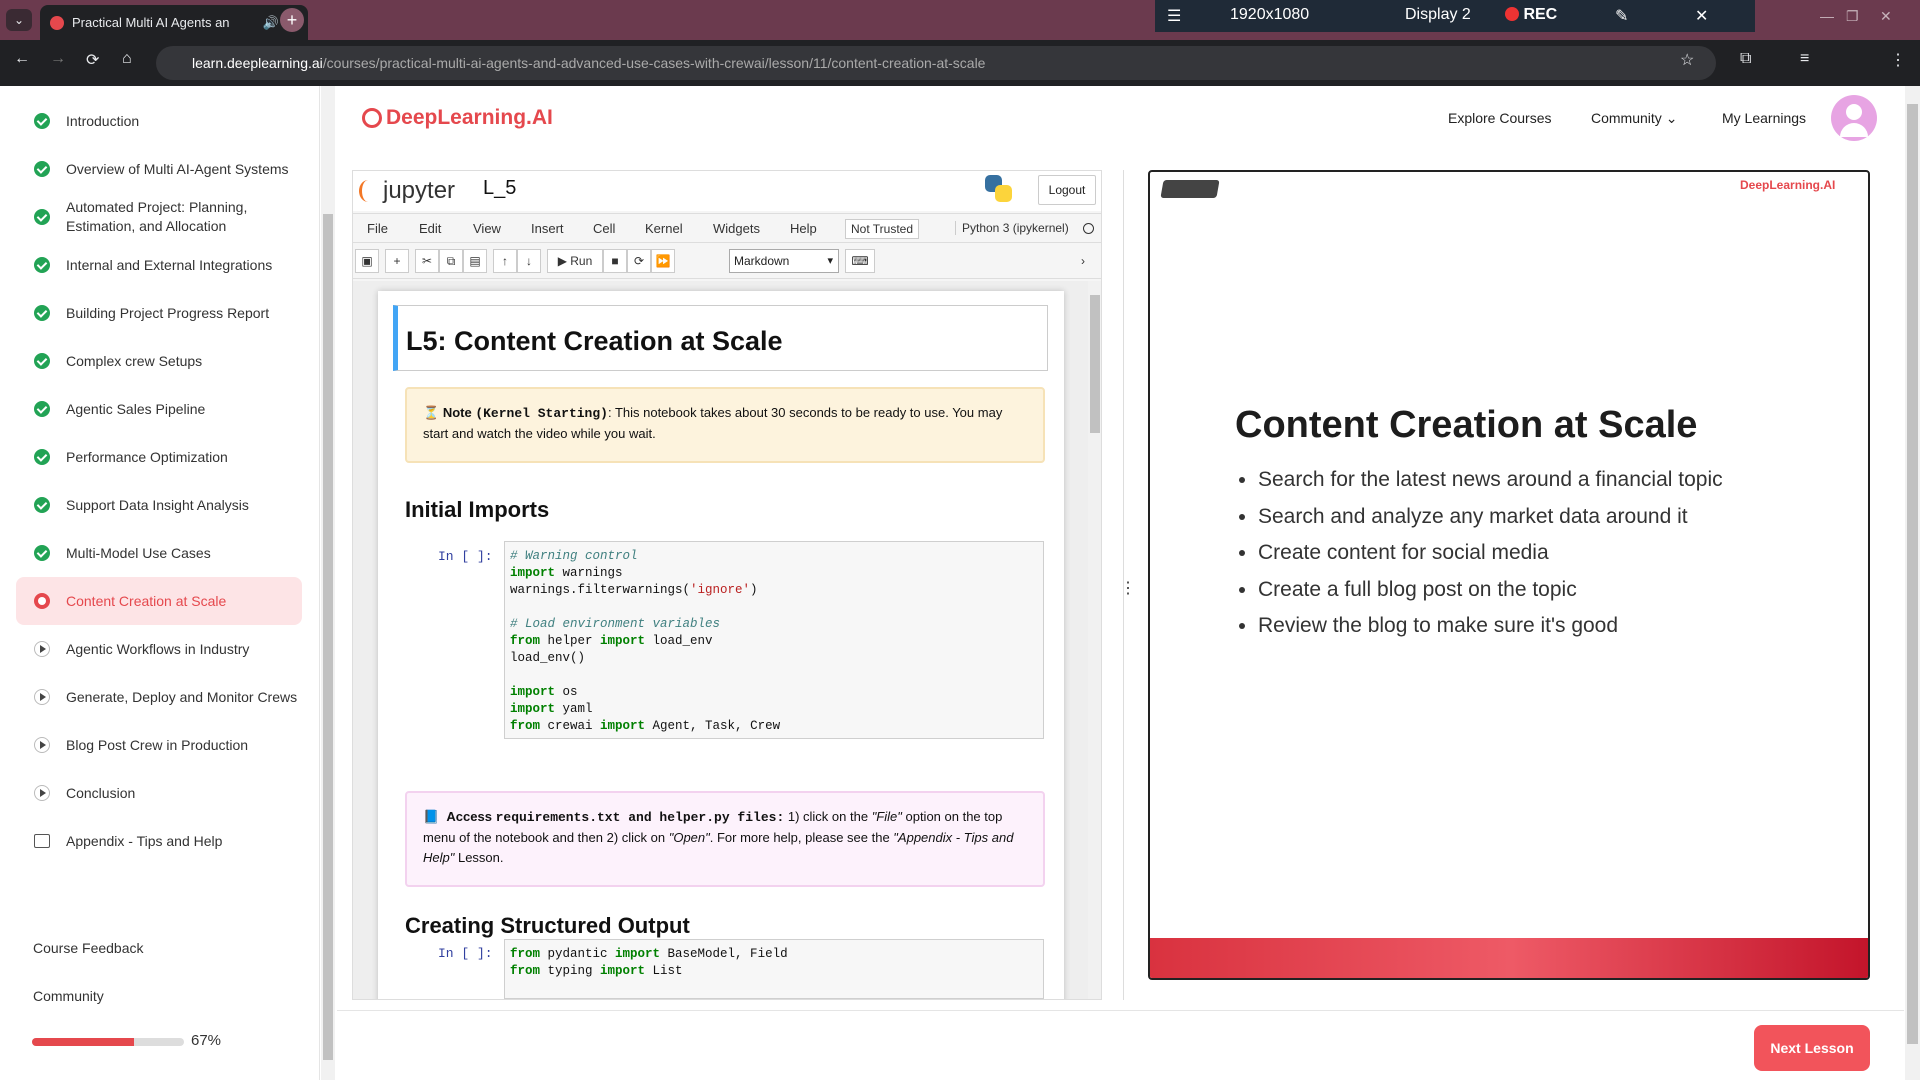 This screenshot has height=1080, width=1920. What do you see at coordinates (639, 261) in the screenshot?
I see `restart-icon: ⟳` at bounding box center [639, 261].